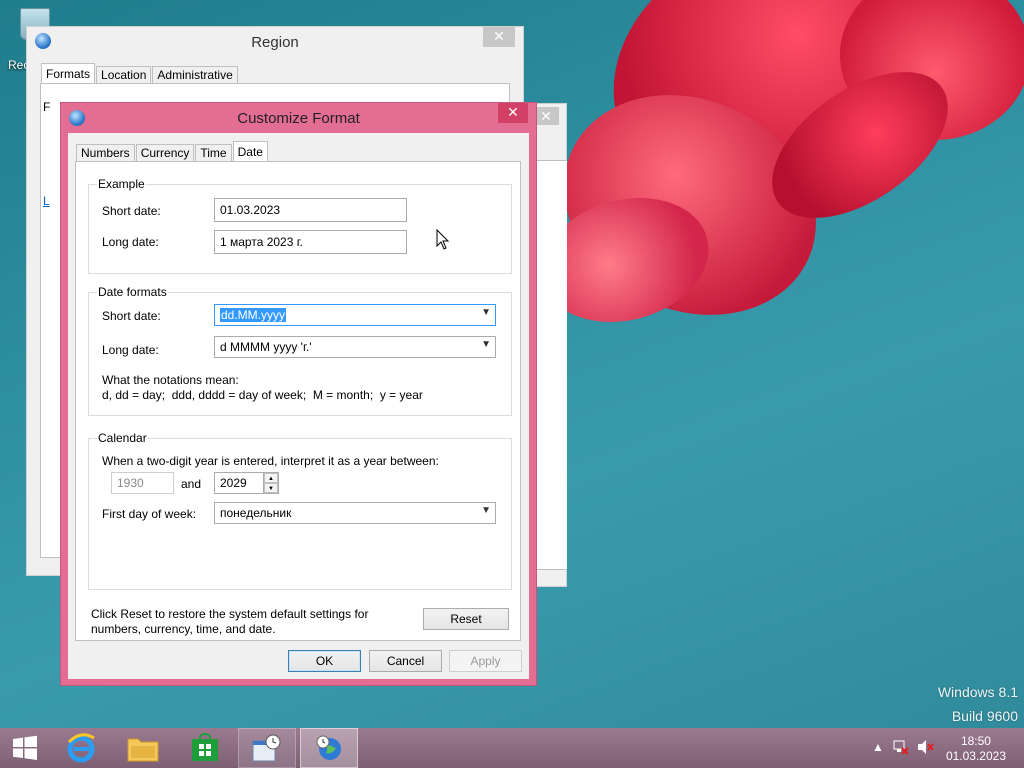 This screenshot has width=1024, height=768. What do you see at coordinates (355, 513) in the screenshot?
I see `first-day-of-week-combo: понедельник ▼` at bounding box center [355, 513].